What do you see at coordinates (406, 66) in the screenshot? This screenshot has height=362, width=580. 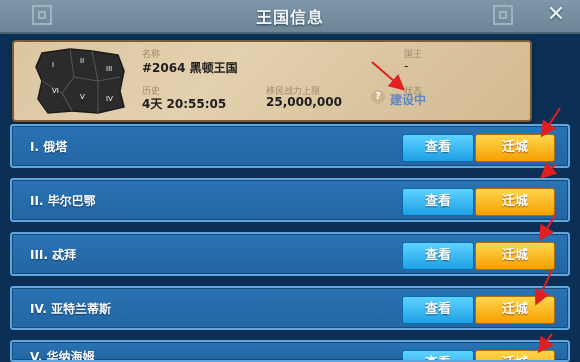 I see `king-value: -` at bounding box center [406, 66].